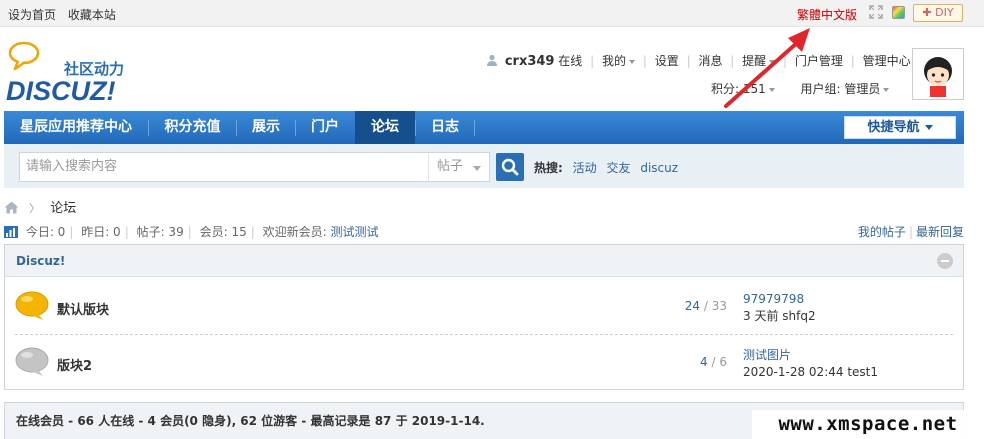  I want to click on forum-row: 默认版块 24 / 33 97979798 3 天前 shfq2, so click(484, 307).